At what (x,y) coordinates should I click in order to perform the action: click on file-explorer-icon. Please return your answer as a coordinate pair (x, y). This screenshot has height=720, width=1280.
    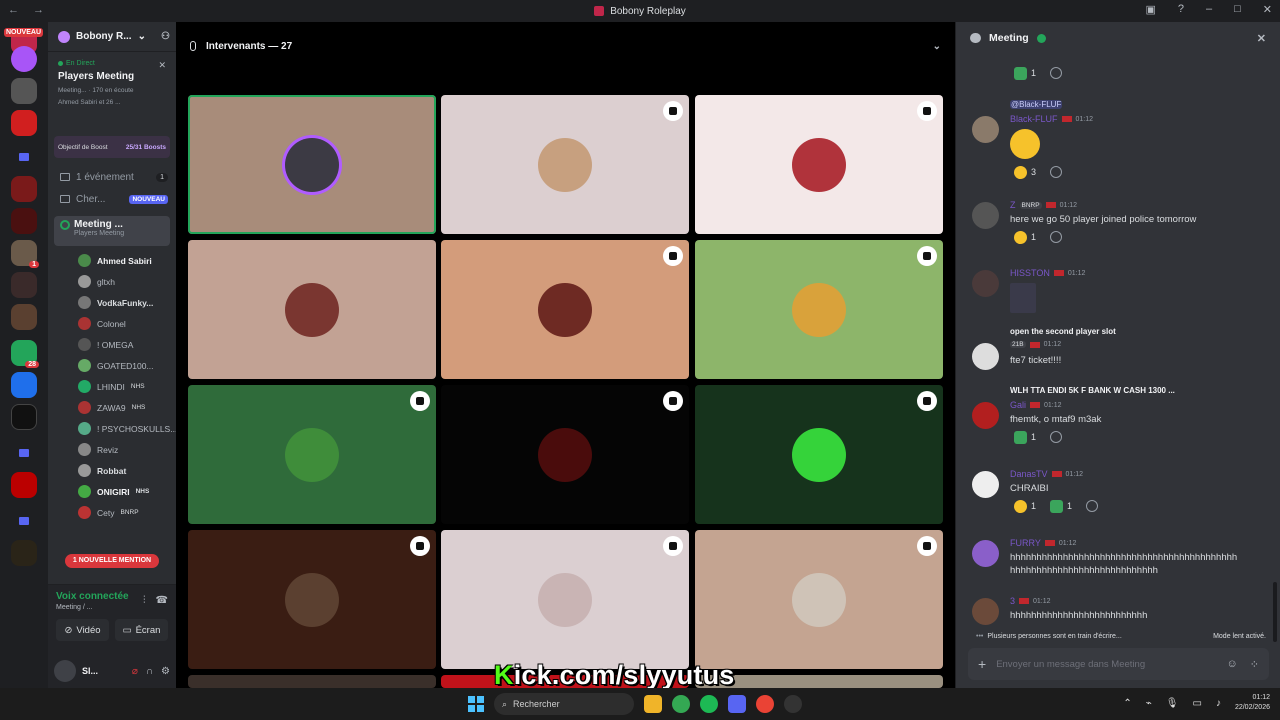
    Looking at the image, I should click on (653, 704).